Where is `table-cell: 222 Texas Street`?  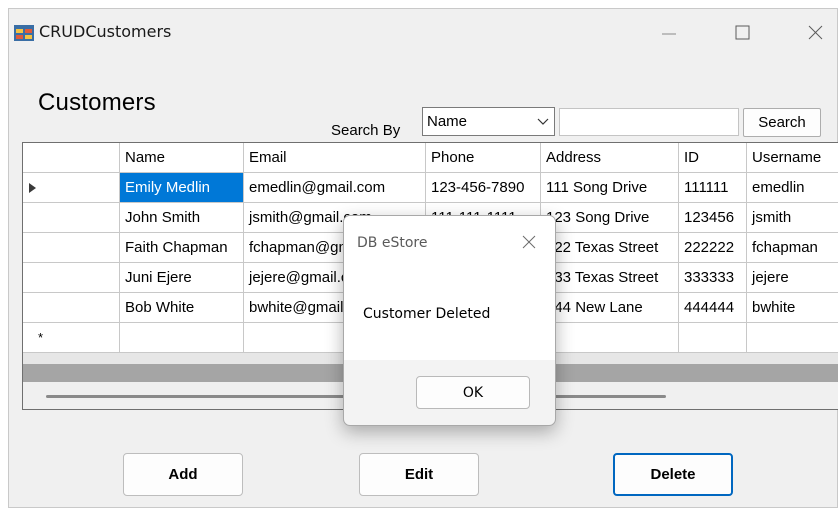 table-cell: 222 Texas Street is located at coordinates (610, 248).